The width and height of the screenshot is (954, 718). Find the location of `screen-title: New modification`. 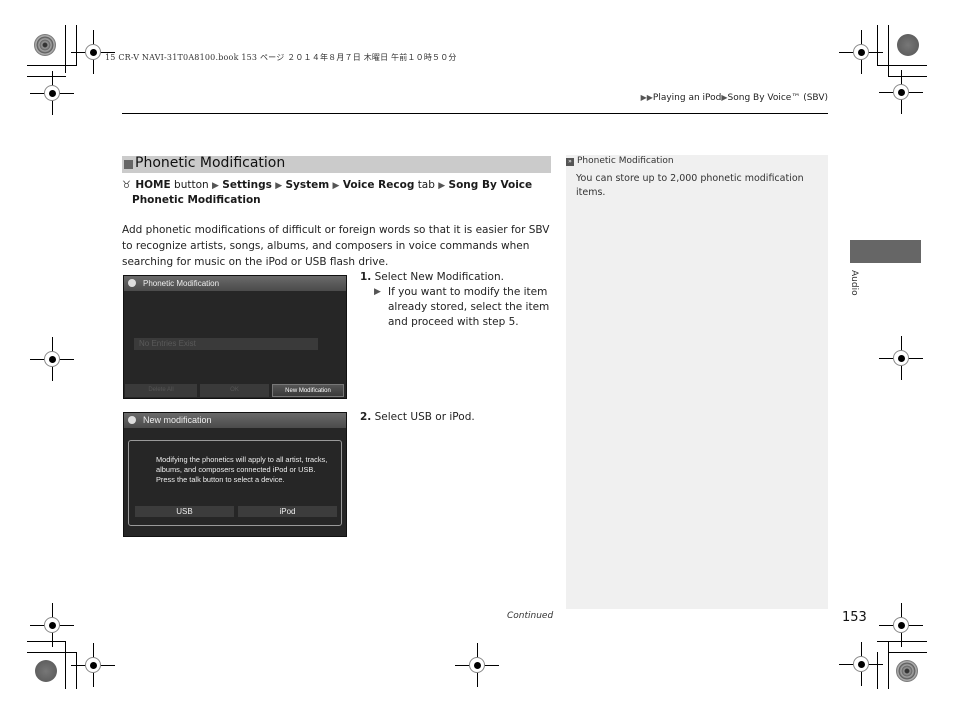

screen-title: New modification is located at coordinates (177, 420).